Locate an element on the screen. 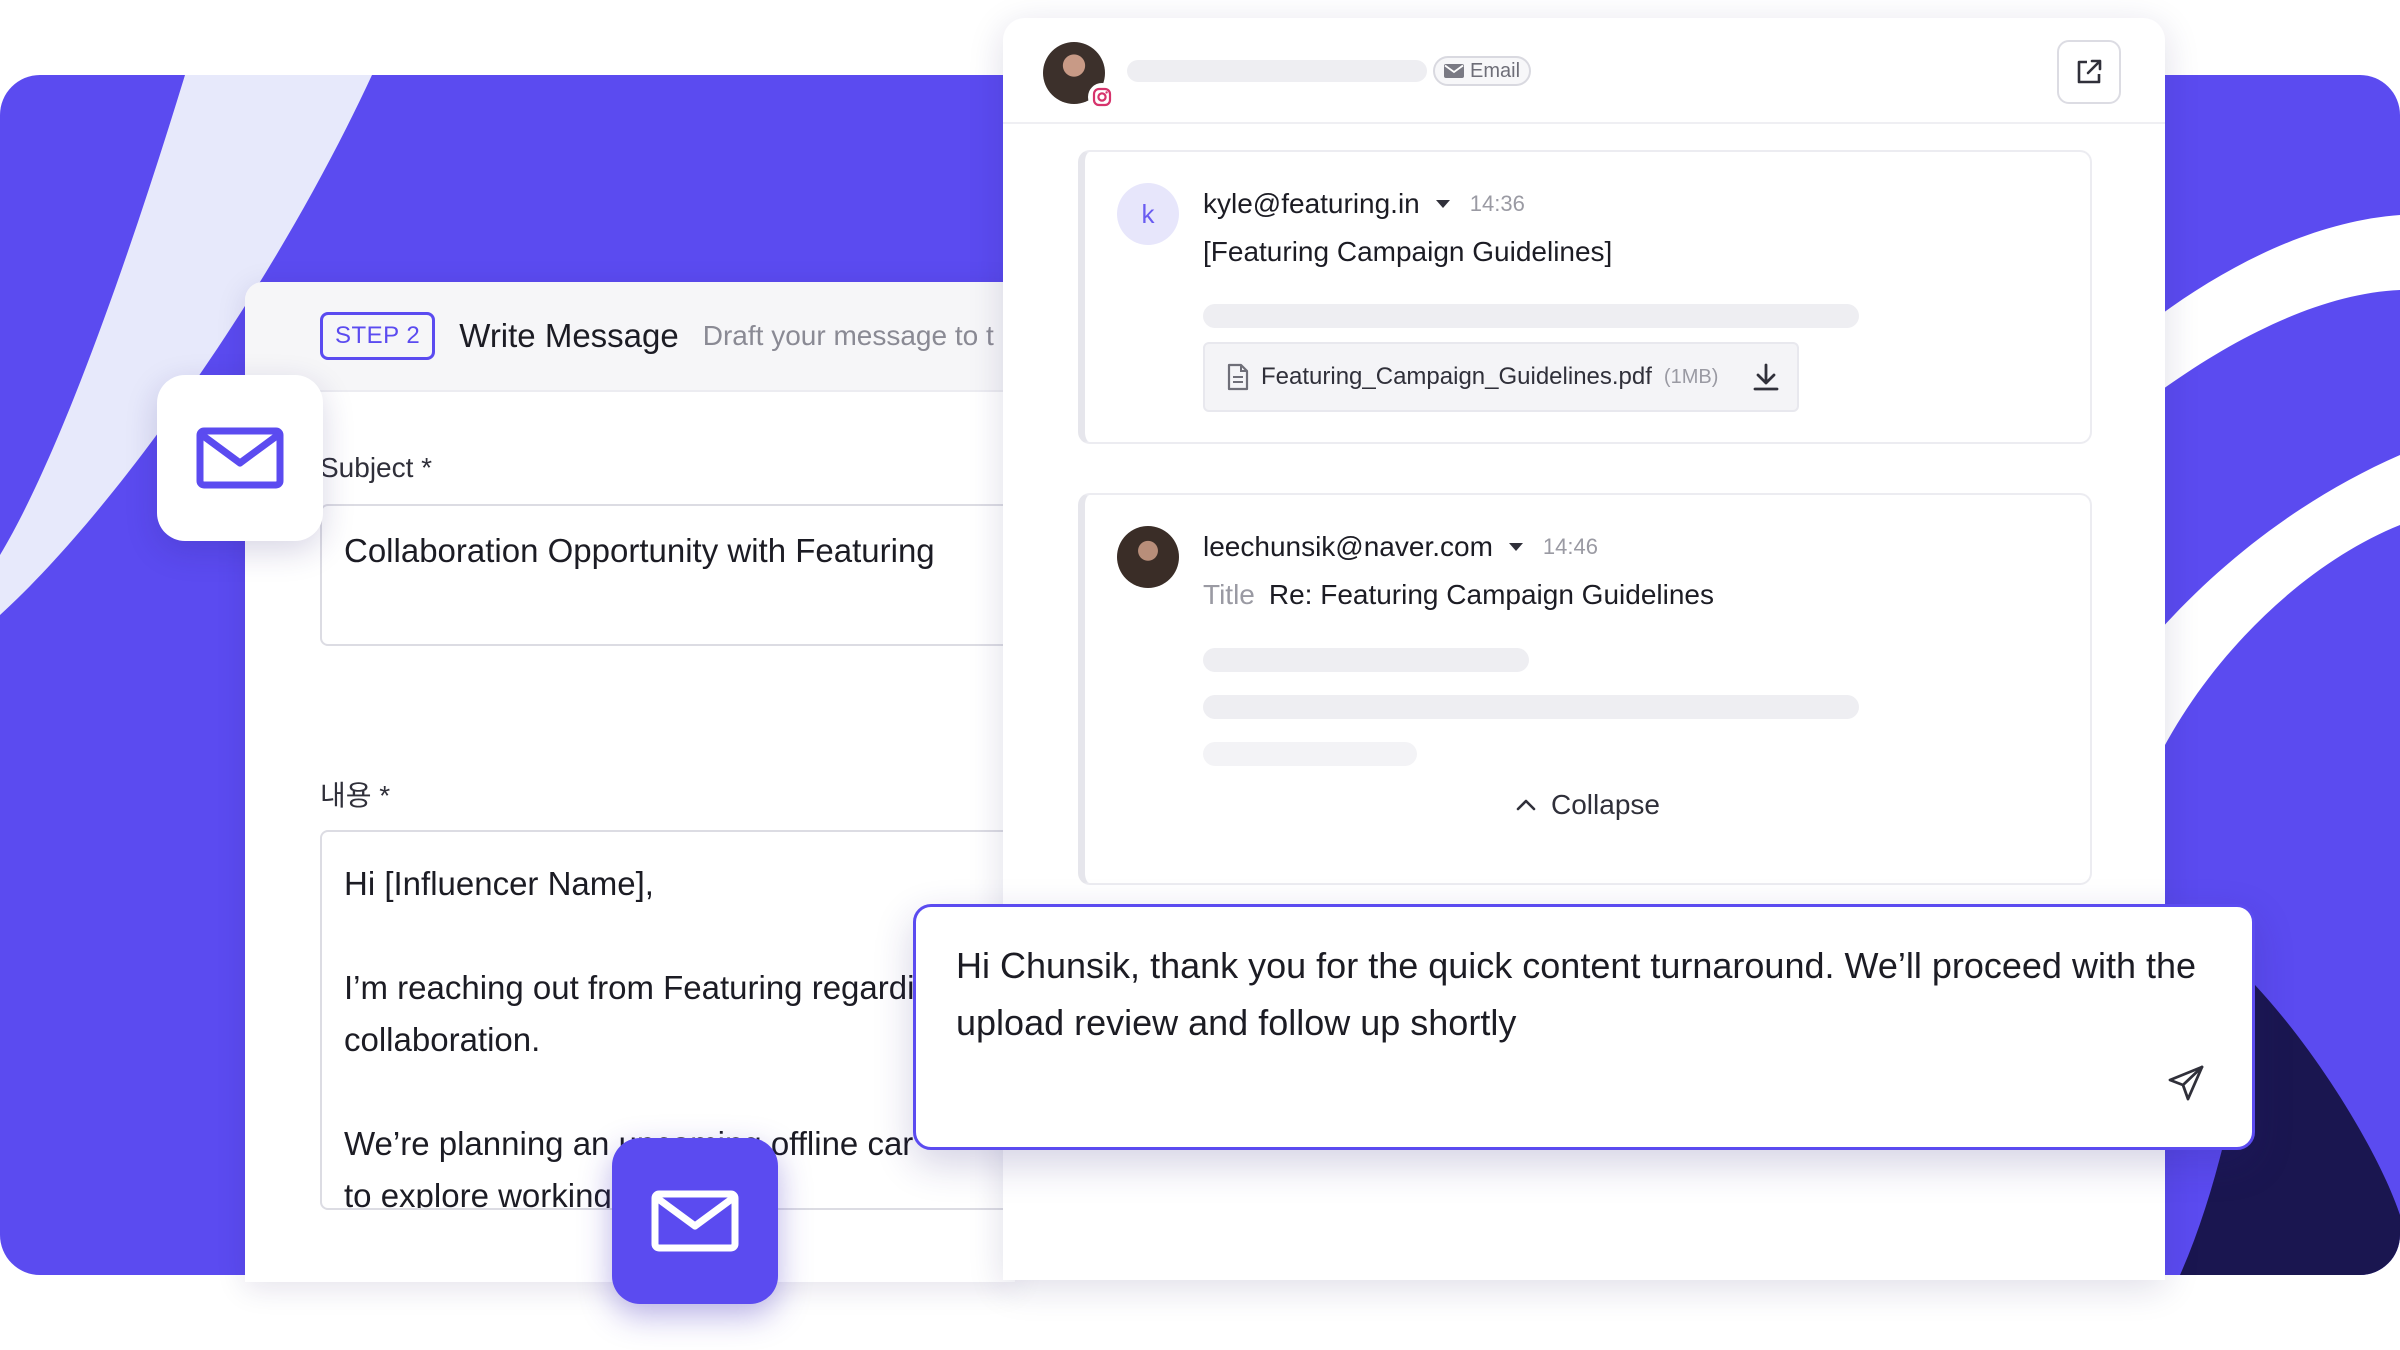  send-icon is located at coordinates (2186, 1083).